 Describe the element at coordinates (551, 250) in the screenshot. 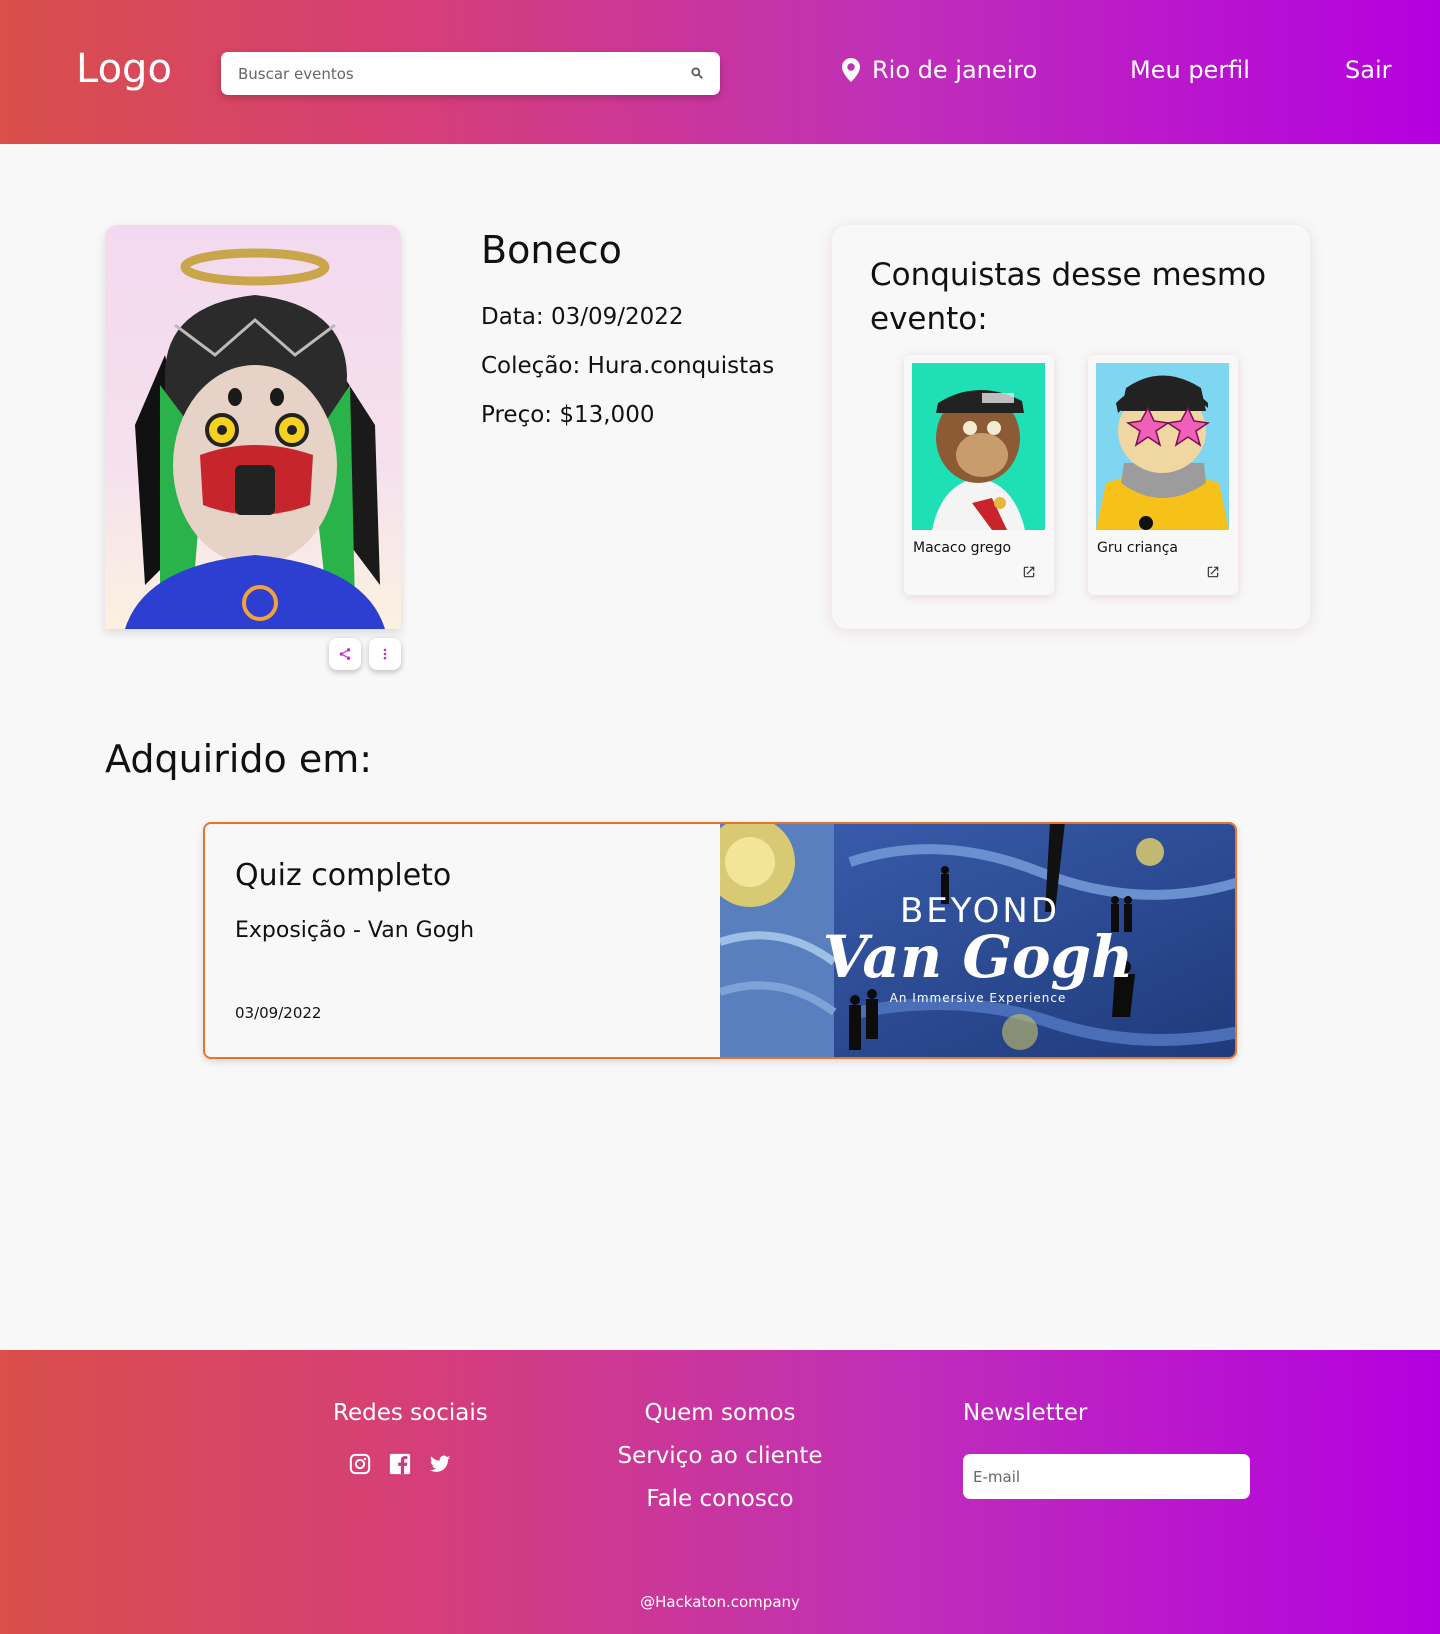

I see `nft-title: Boneco` at that location.